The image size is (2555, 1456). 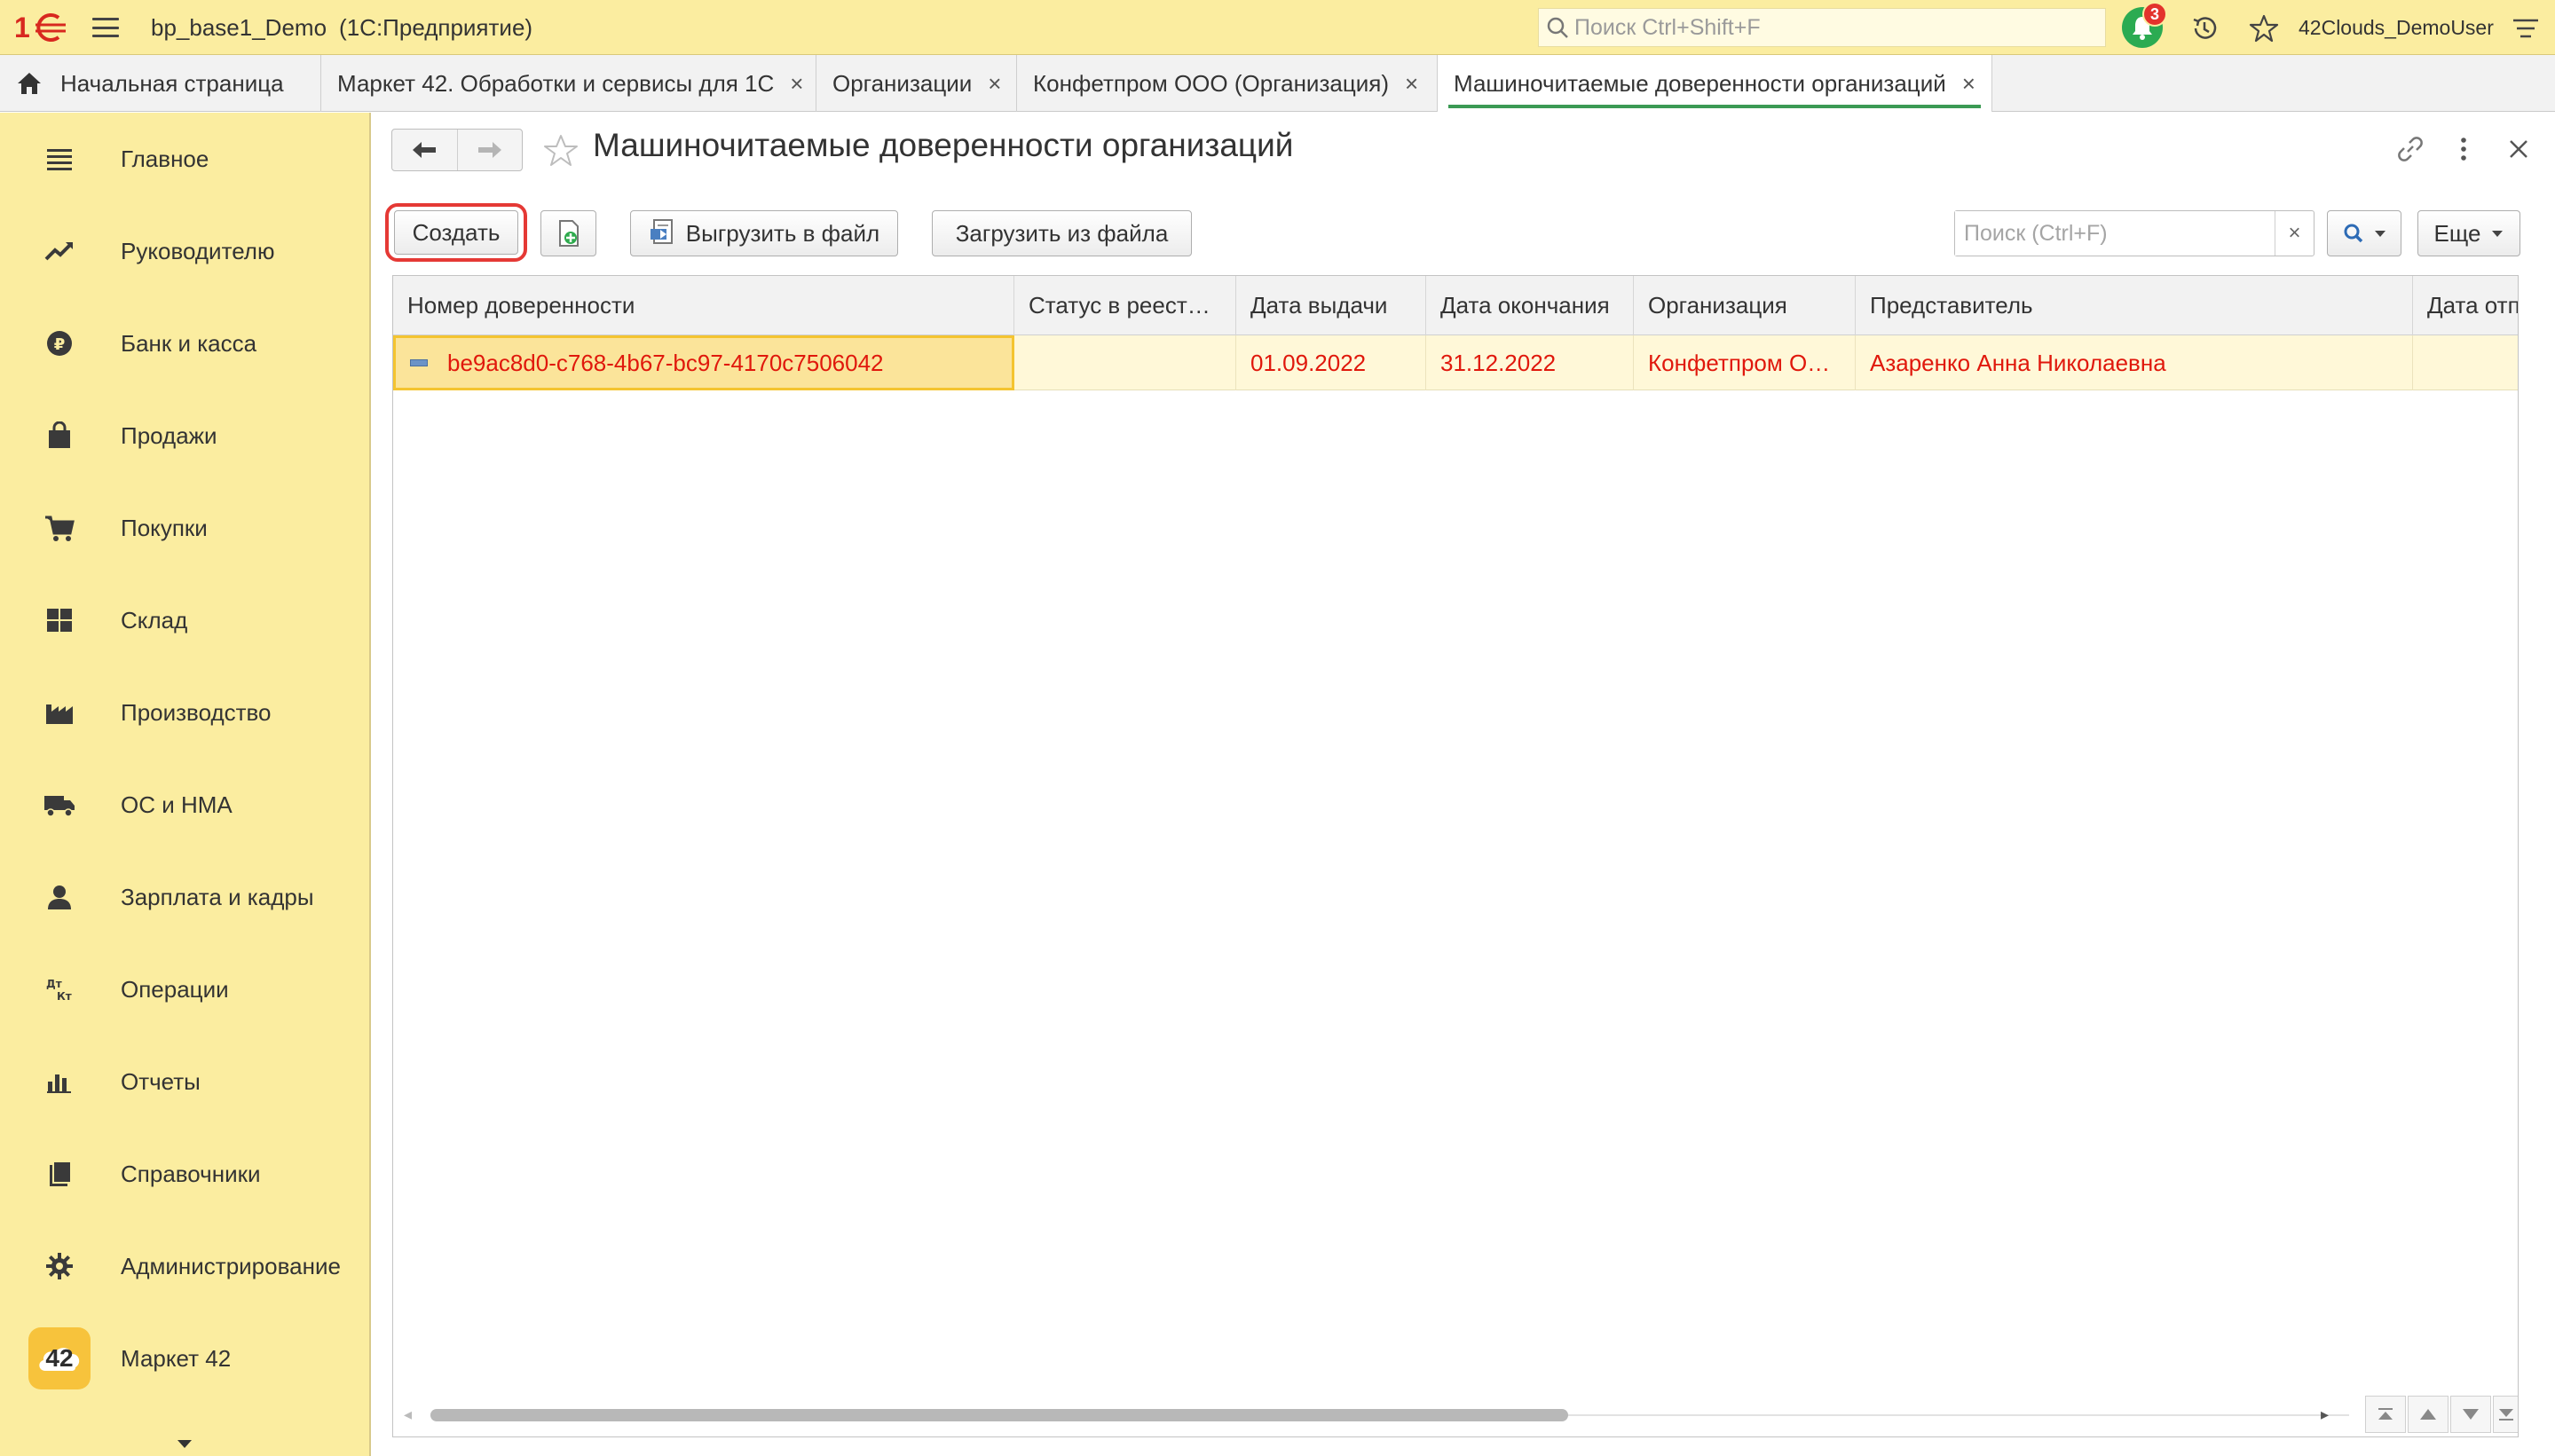 What do you see at coordinates (704, 305) in the screenshot?
I see `column-header-number: Номер доверенности` at bounding box center [704, 305].